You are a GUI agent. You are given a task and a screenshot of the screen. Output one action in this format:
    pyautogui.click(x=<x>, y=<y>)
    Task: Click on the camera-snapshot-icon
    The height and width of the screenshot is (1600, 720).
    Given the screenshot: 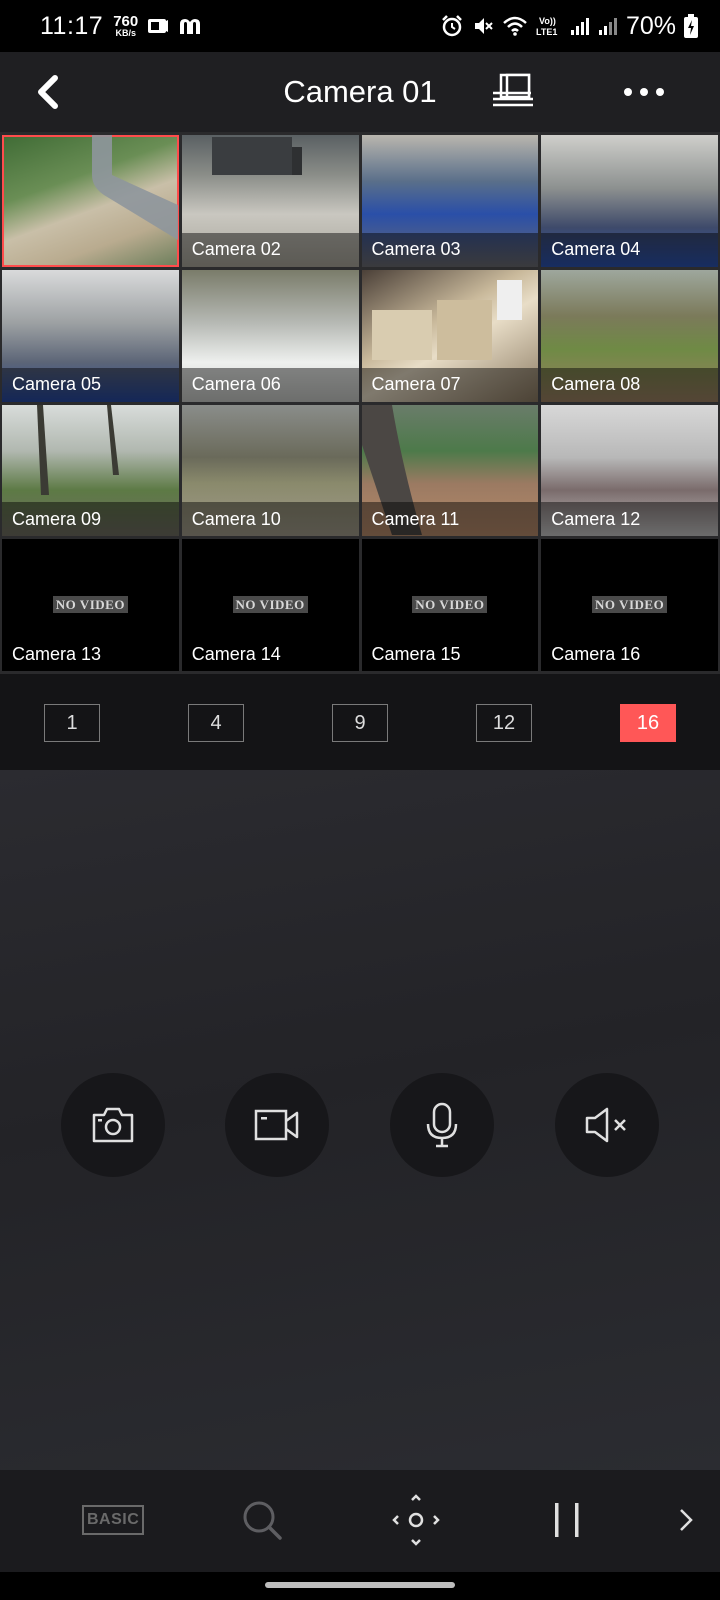 What is the action you would take?
    pyautogui.click(x=113, y=1125)
    